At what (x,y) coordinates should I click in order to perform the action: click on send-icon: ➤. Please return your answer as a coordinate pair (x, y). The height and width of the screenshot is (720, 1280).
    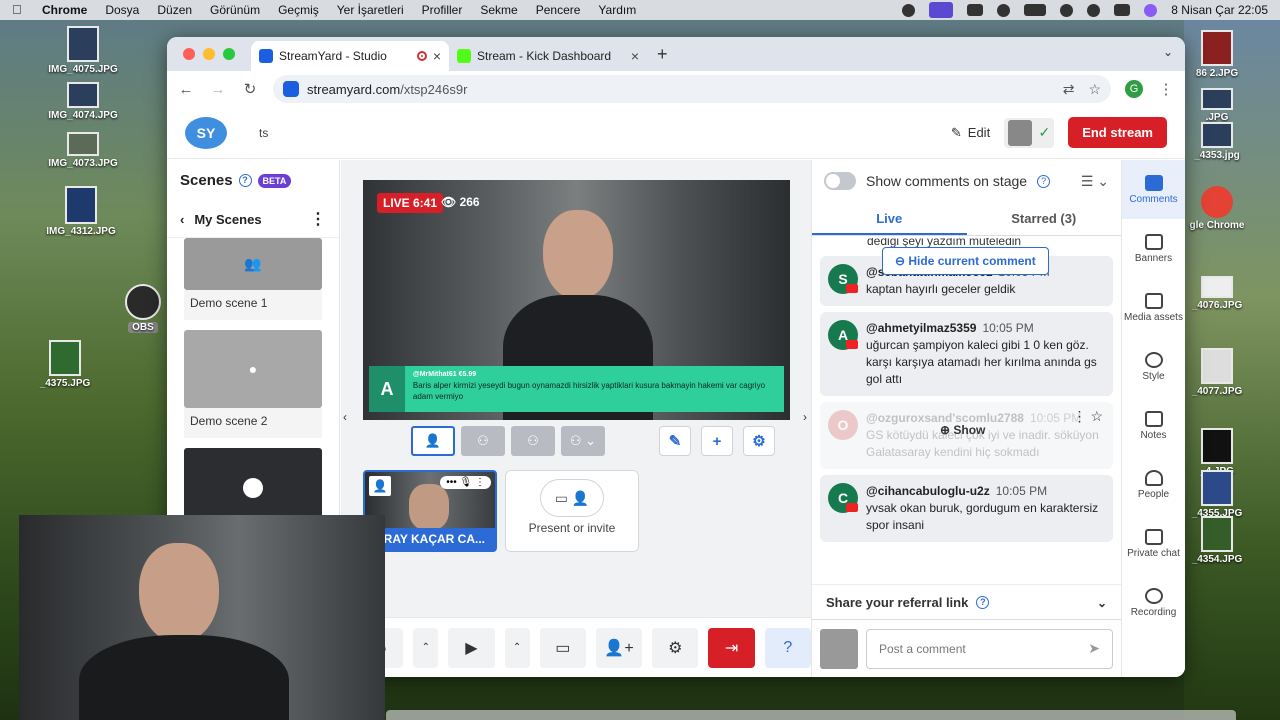
    Looking at the image, I should click on (1094, 648).